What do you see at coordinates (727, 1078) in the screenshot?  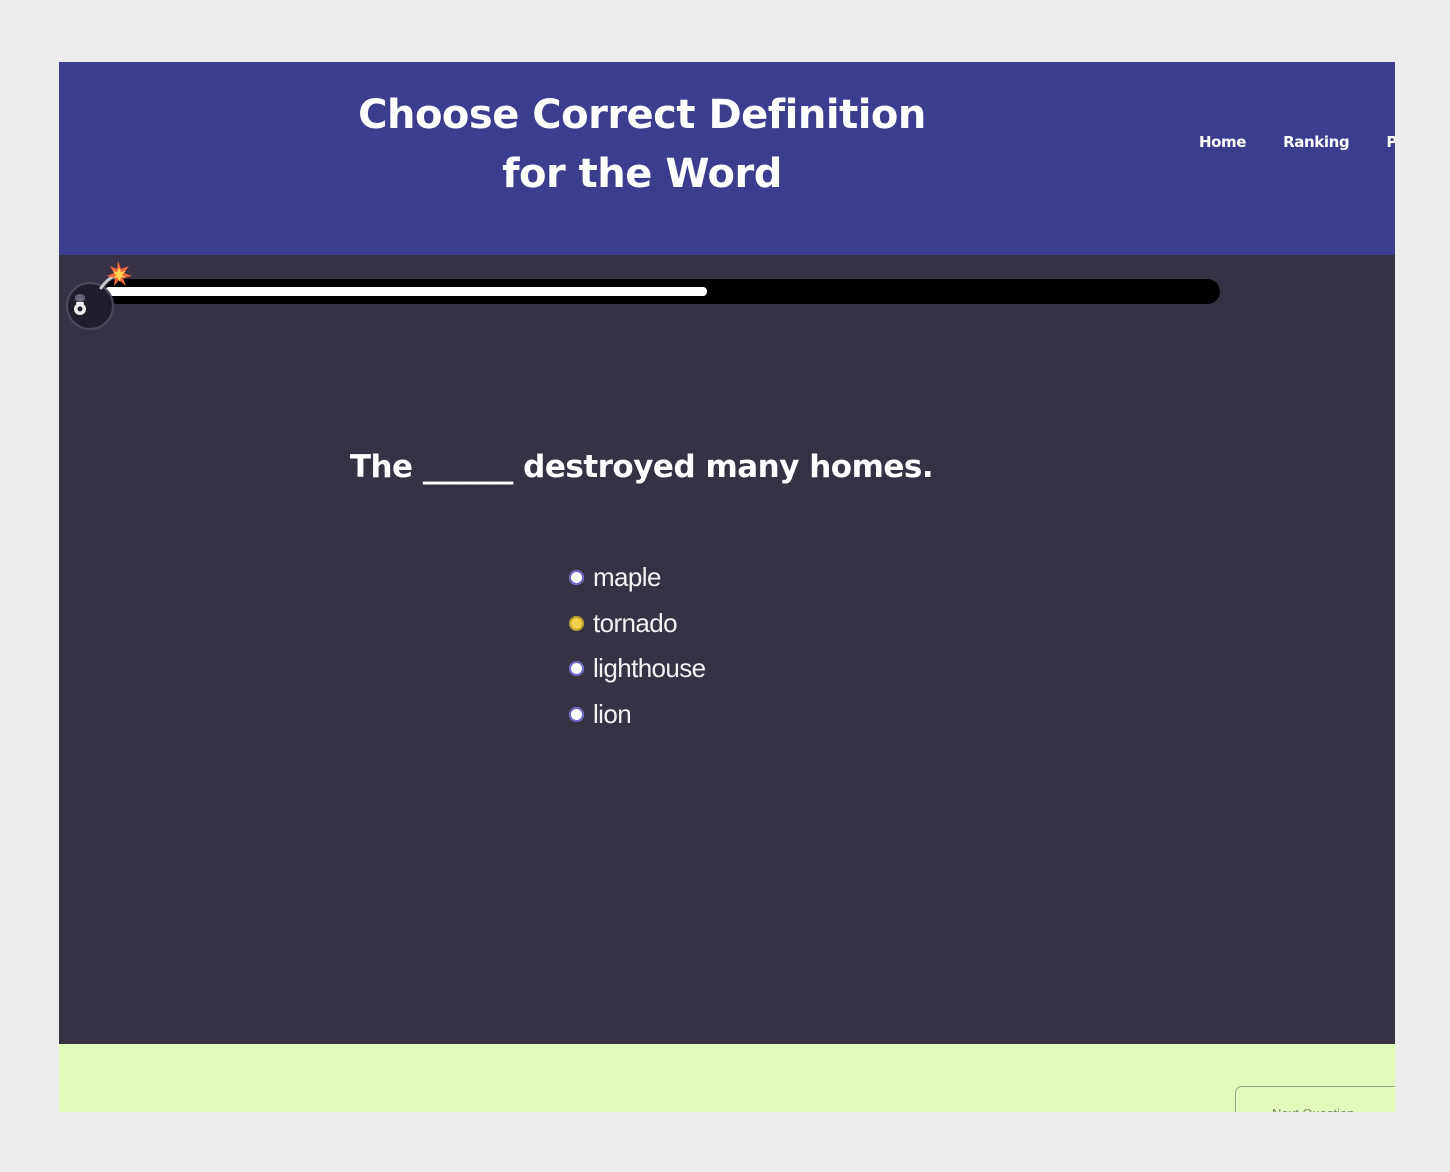 I see `footer-bar: Next Question` at bounding box center [727, 1078].